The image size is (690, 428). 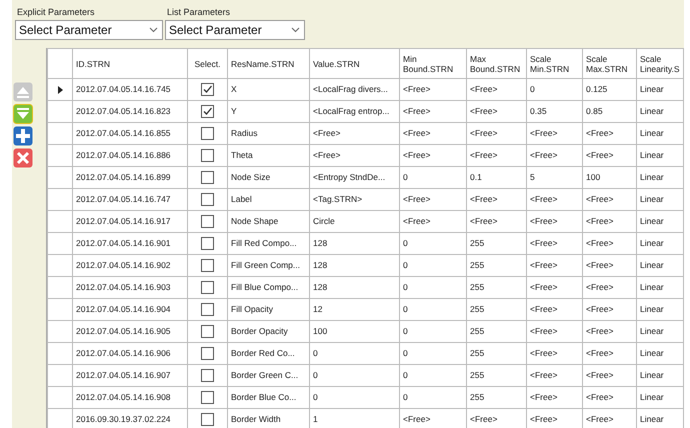 What do you see at coordinates (269, 309) in the screenshot?
I see `table-cell: Fill Opacity` at bounding box center [269, 309].